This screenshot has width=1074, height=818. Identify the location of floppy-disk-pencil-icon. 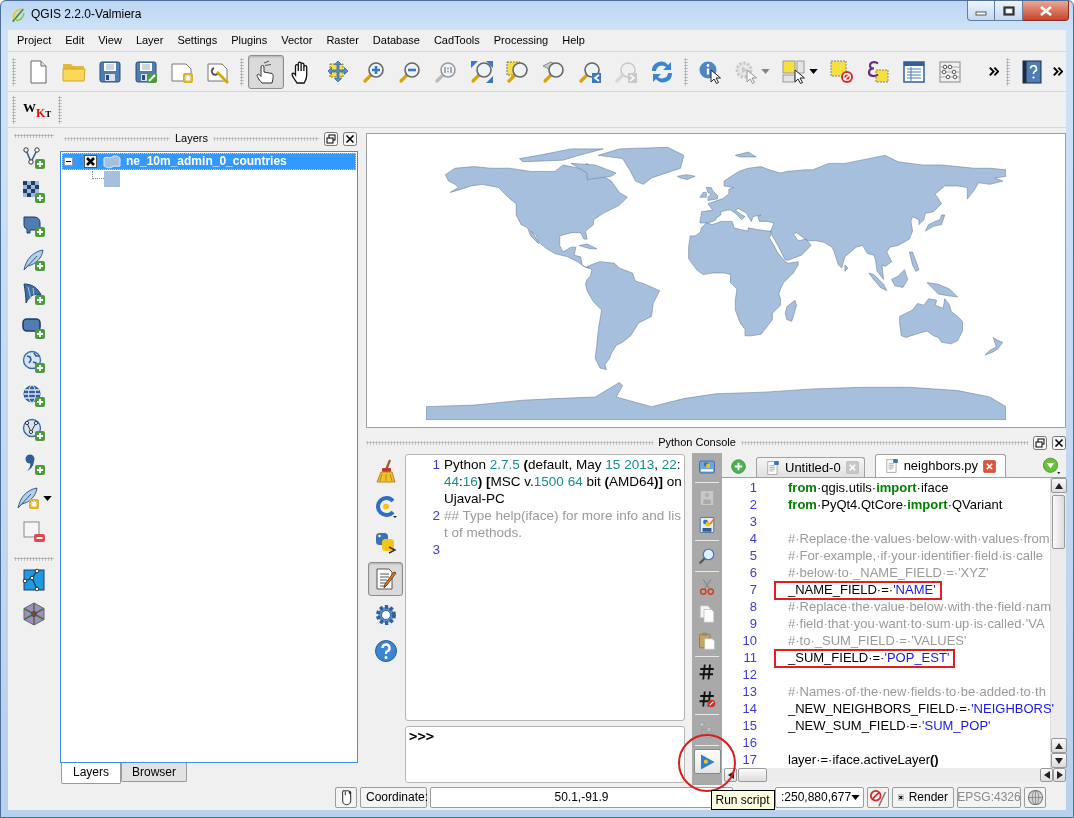
(707, 524).